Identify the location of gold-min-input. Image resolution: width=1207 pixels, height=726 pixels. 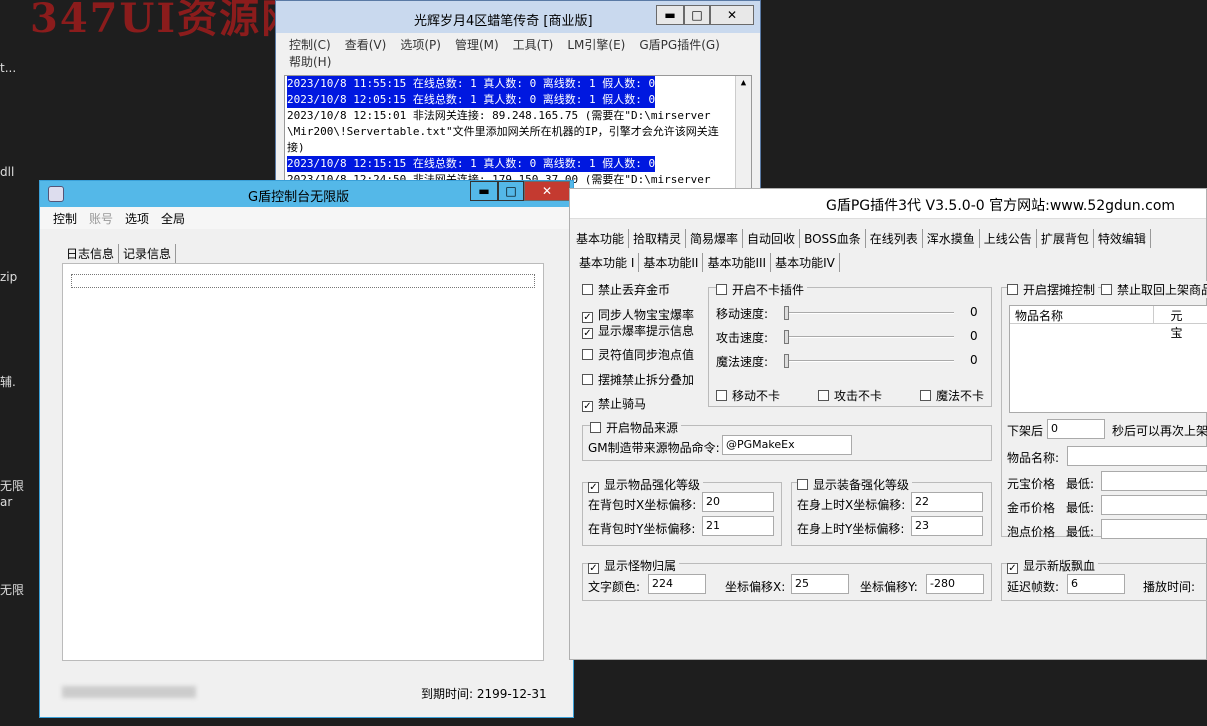
(1154, 505).